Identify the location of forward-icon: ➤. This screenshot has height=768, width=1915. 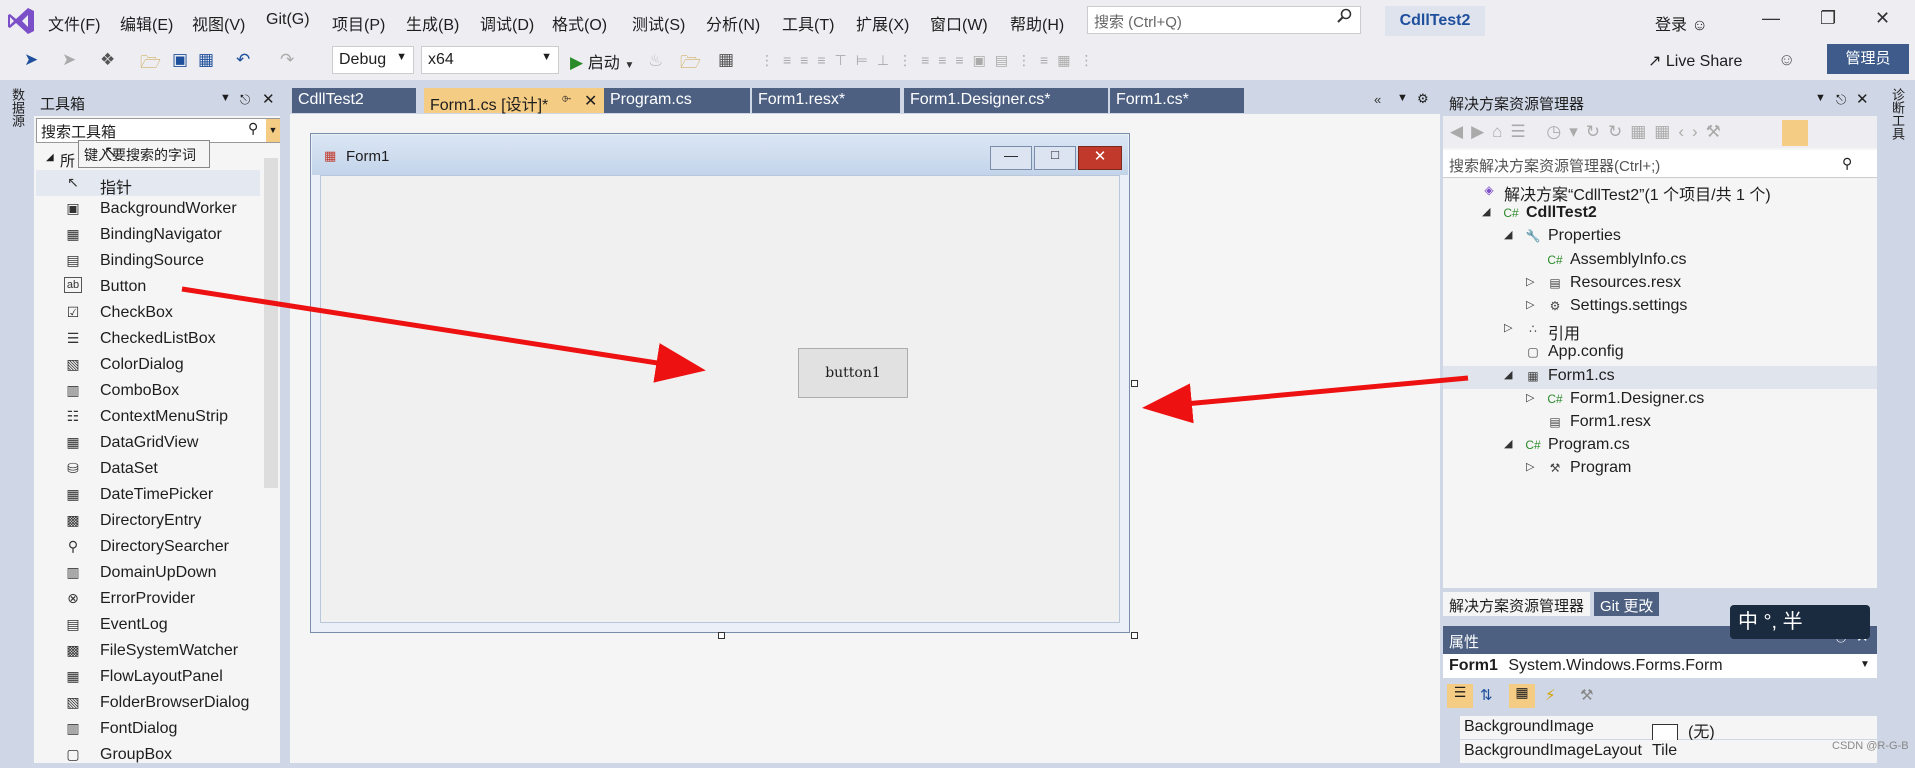
(69, 60).